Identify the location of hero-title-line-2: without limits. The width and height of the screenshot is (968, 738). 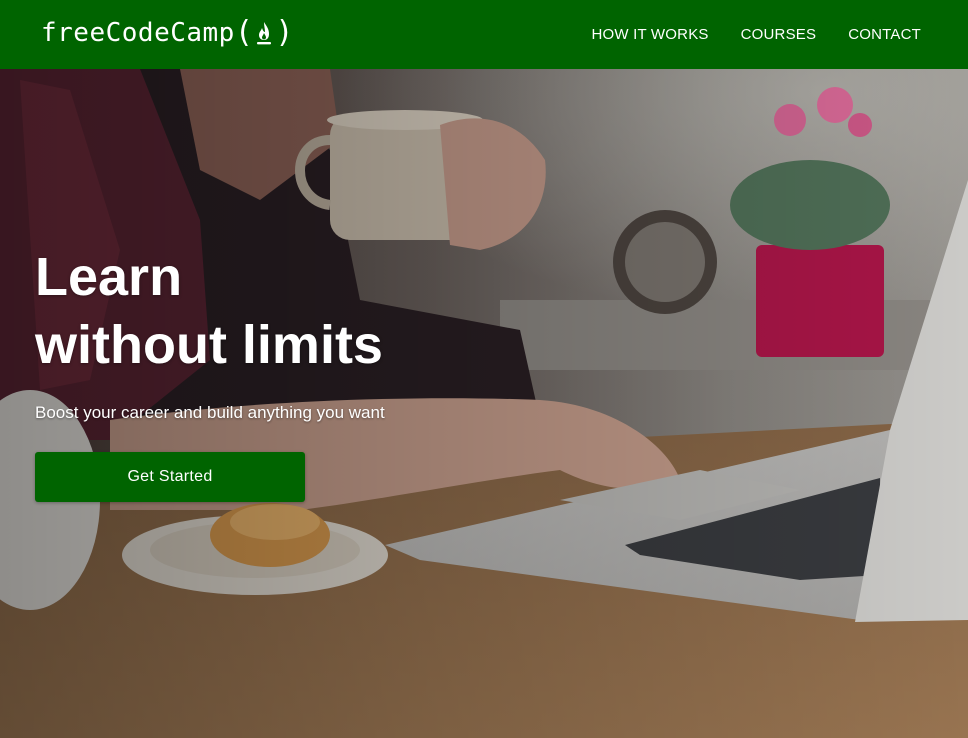
(209, 345).